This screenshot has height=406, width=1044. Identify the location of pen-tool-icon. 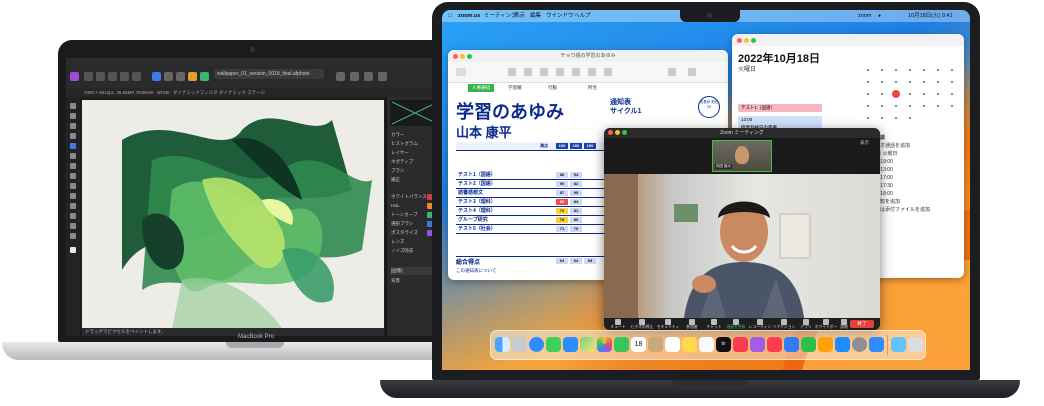
(73, 216).